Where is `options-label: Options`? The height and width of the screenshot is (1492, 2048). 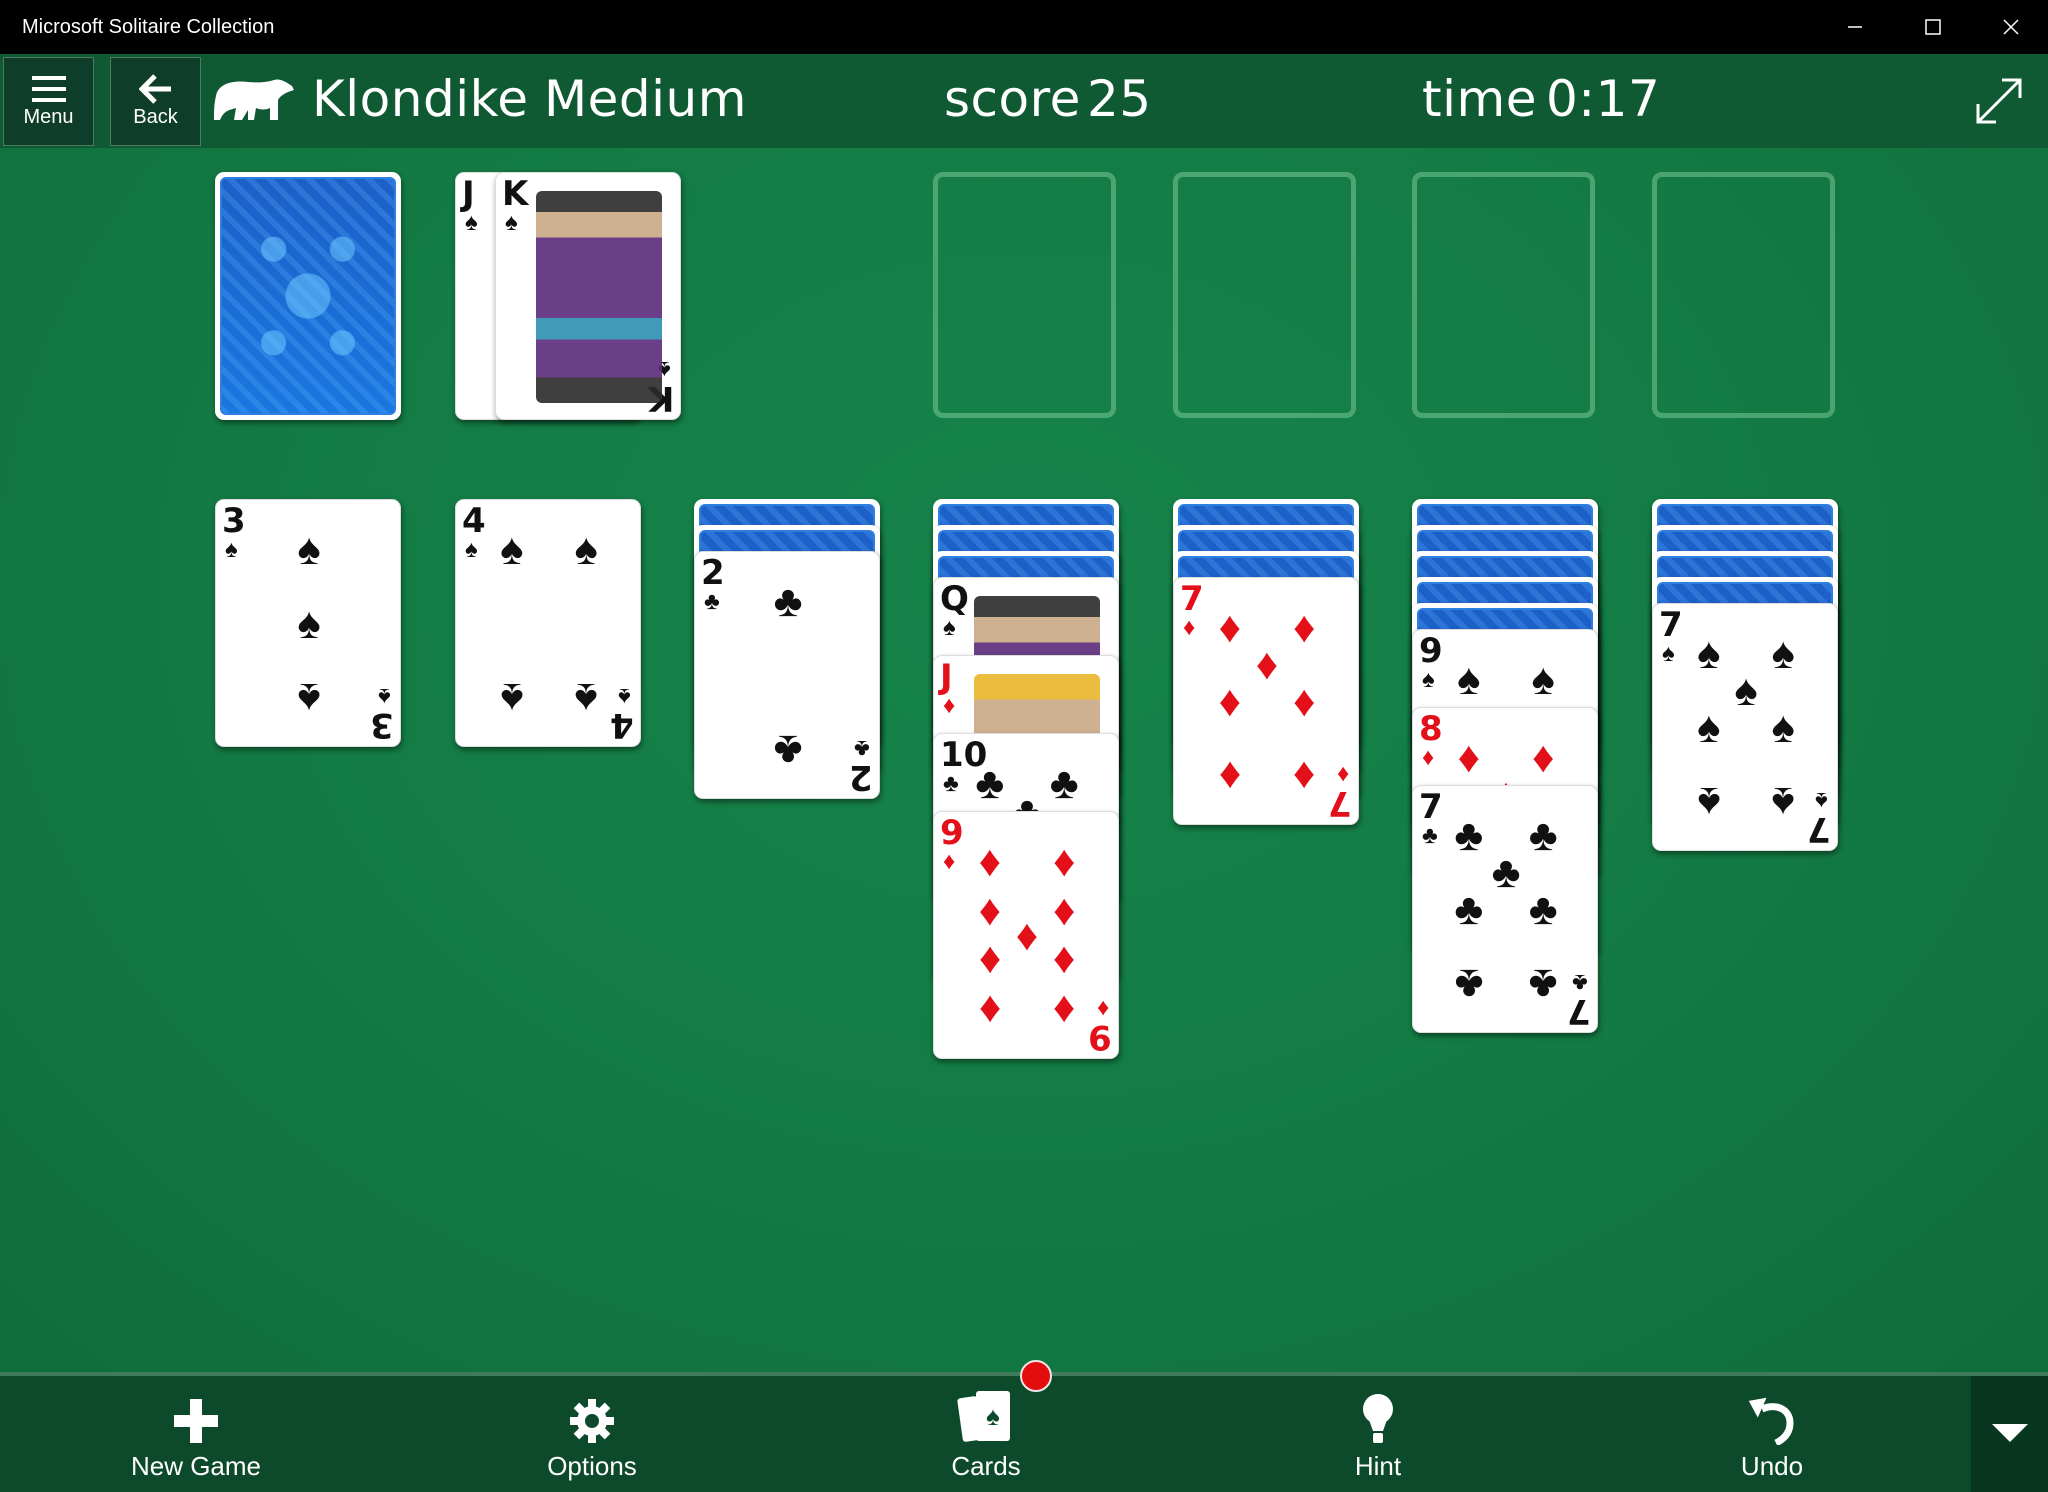 options-label: Options is located at coordinates (592, 1466).